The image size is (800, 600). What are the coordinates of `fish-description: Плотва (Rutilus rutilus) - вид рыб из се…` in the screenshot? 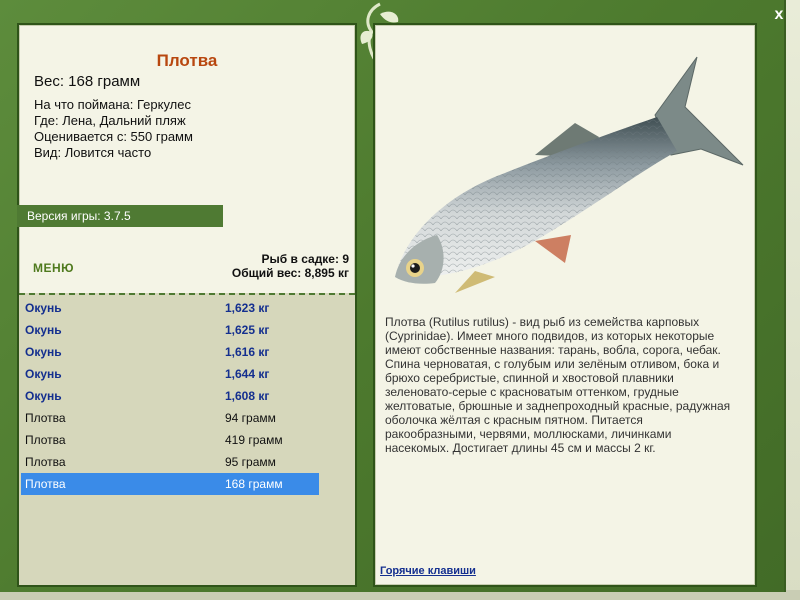 It's located at (558, 385).